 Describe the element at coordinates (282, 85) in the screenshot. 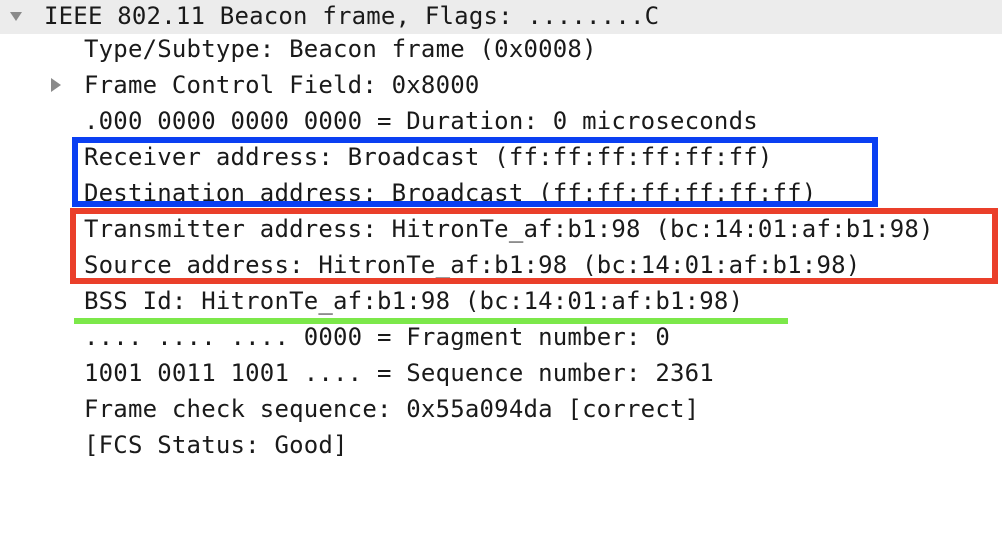

I see `tree-row-label: Frame Control Field: 0x8000` at that location.